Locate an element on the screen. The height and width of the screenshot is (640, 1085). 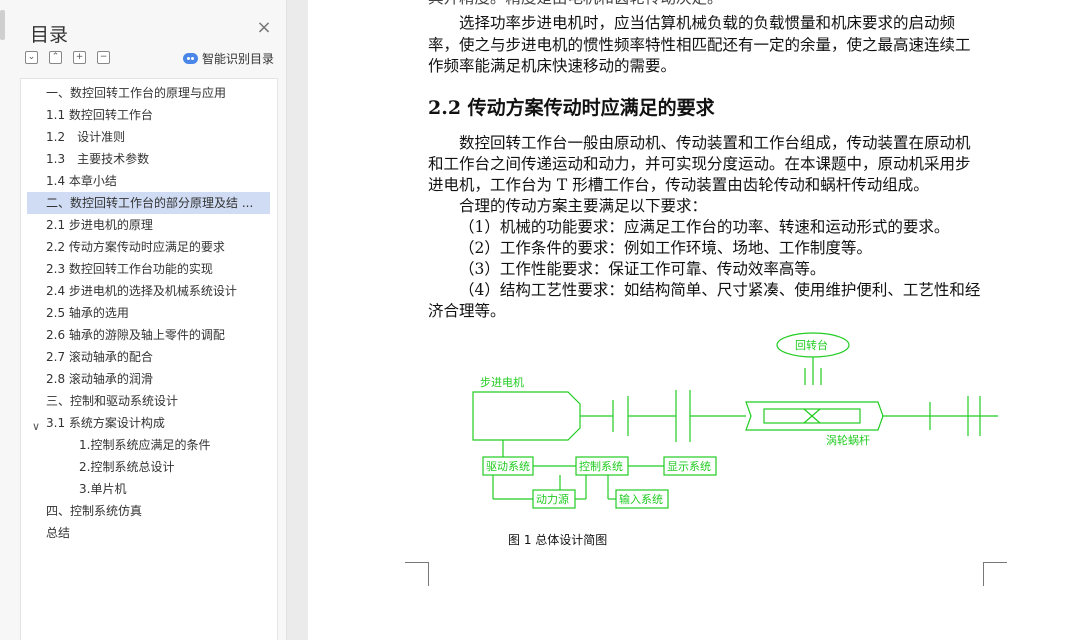
smart-toc-label: 智能识别目录 is located at coordinates (238, 59).